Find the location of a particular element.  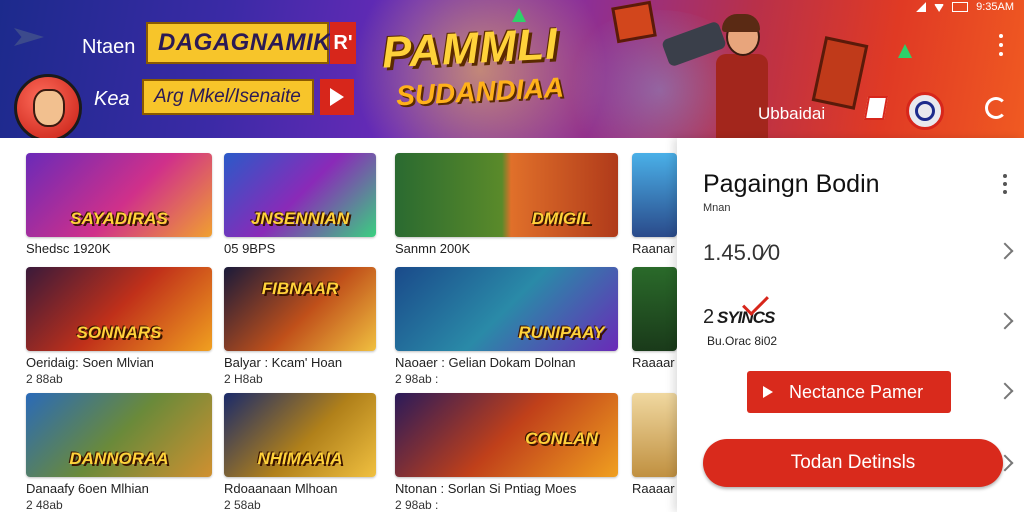

game-title: 05 9BPS is located at coordinates (250, 248).